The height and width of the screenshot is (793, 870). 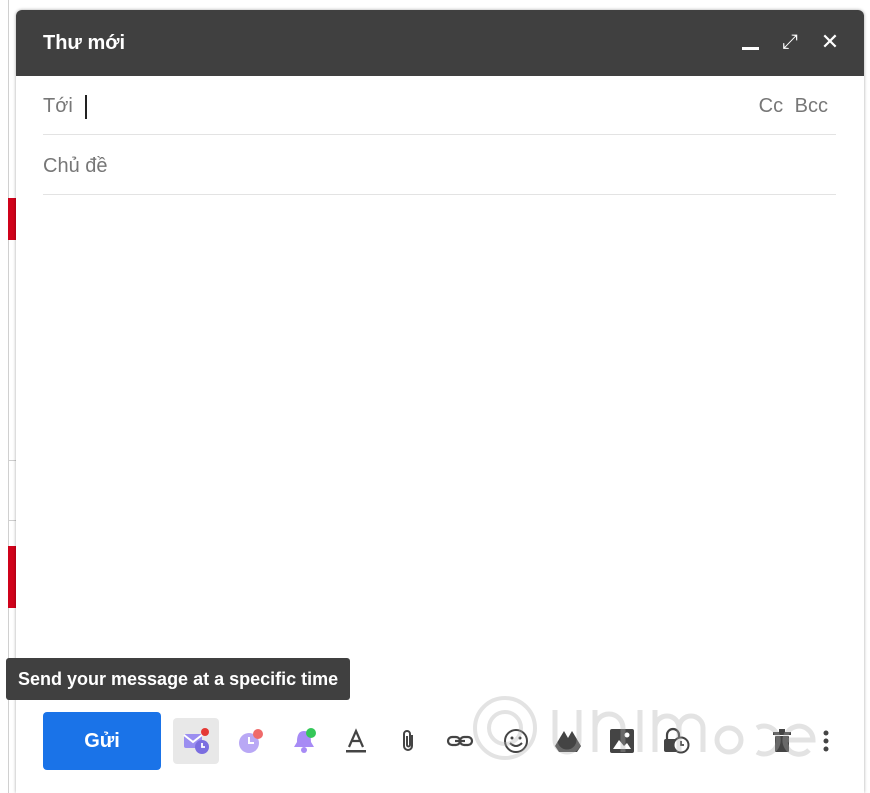 What do you see at coordinates (356, 741) in the screenshot?
I see `text-format-icon` at bounding box center [356, 741].